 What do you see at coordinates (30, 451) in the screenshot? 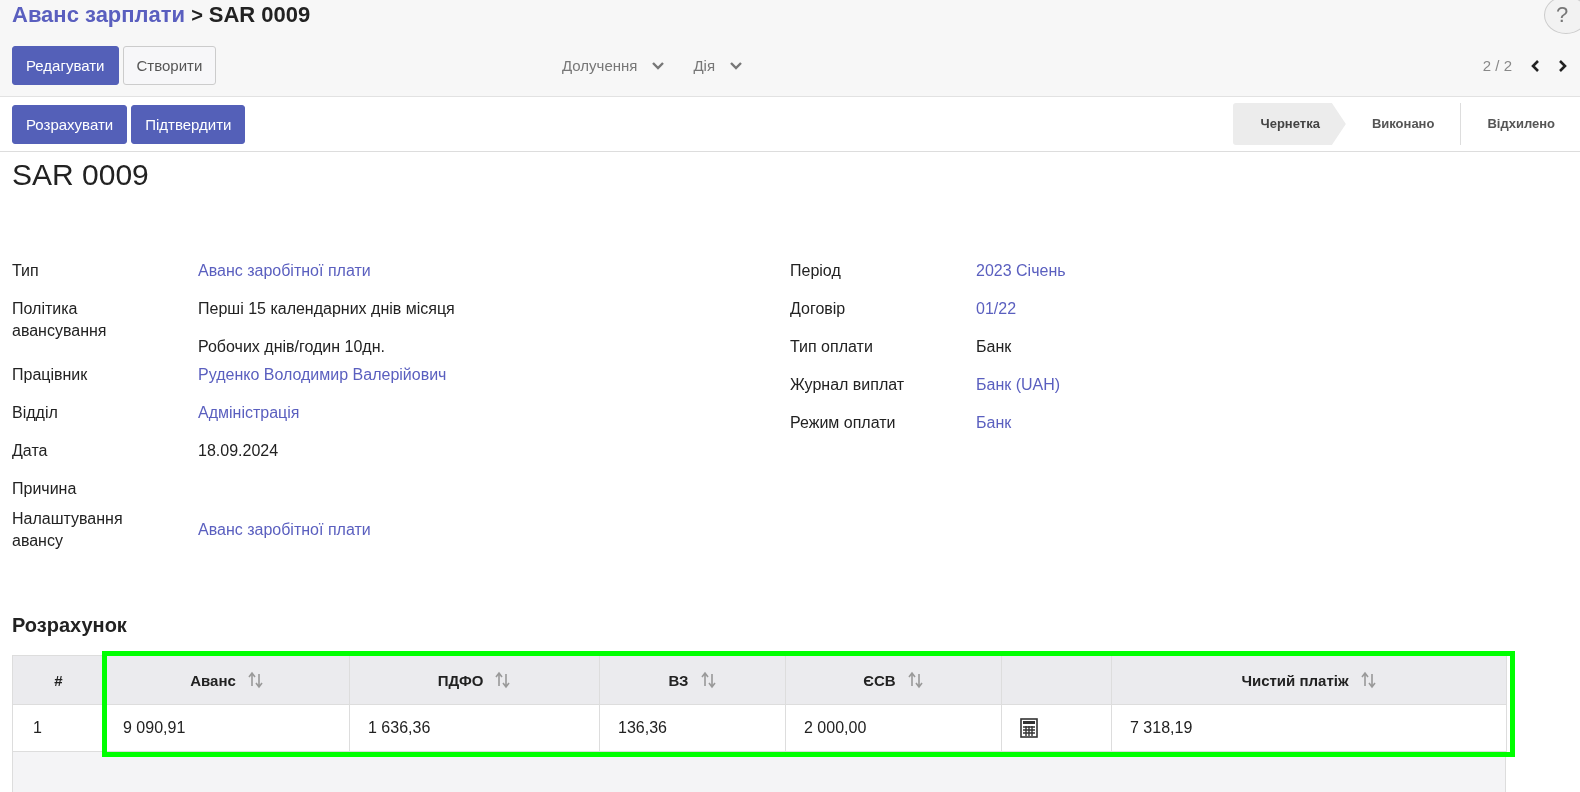
I see `field-label: Дата` at bounding box center [30, 451].